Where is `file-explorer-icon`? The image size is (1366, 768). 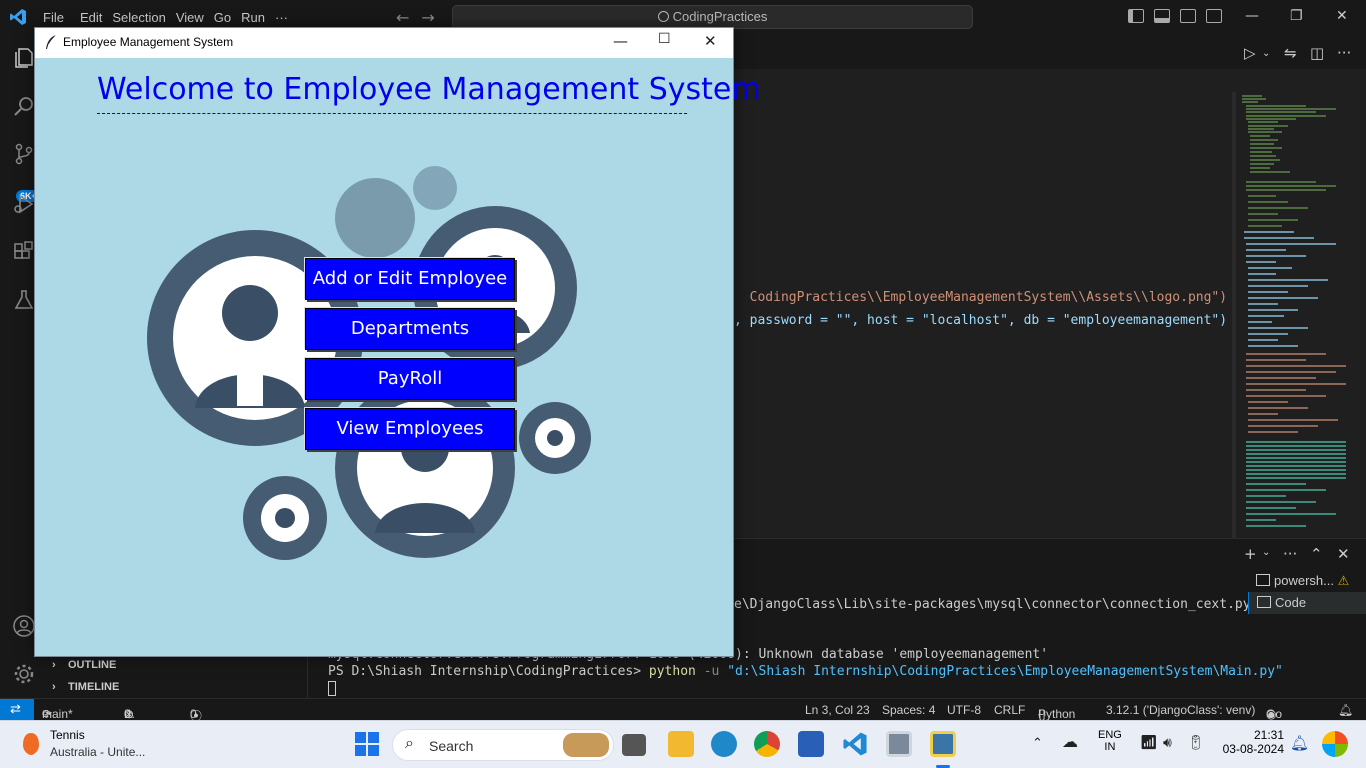 file-explorer-icon is located at coordinates (681, 744).